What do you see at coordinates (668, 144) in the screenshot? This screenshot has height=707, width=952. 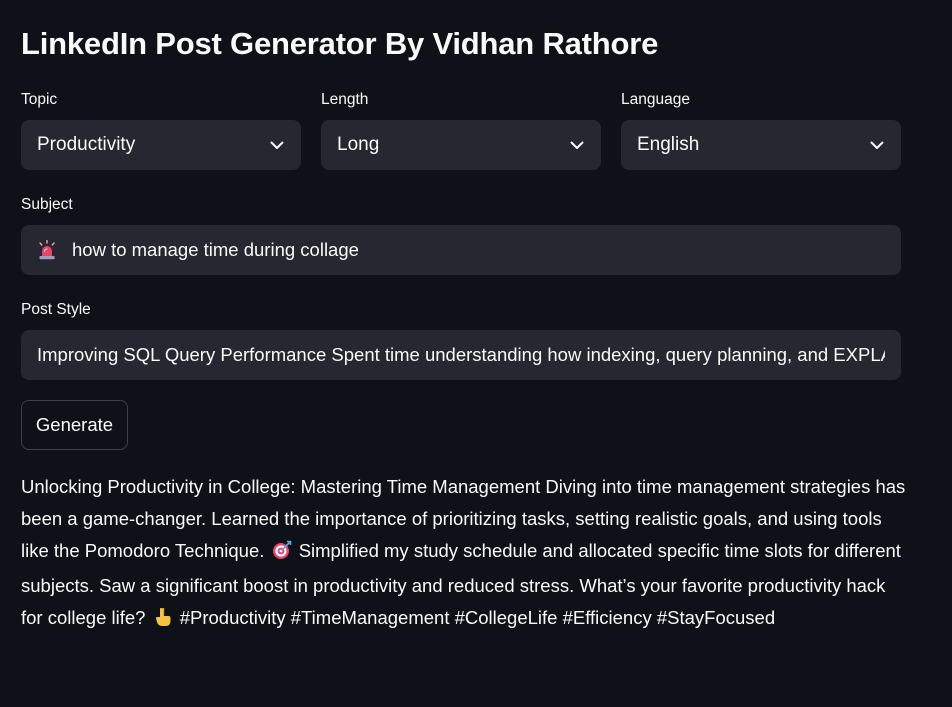 I see `language-select-value: English` at bounding box center [668, 144].